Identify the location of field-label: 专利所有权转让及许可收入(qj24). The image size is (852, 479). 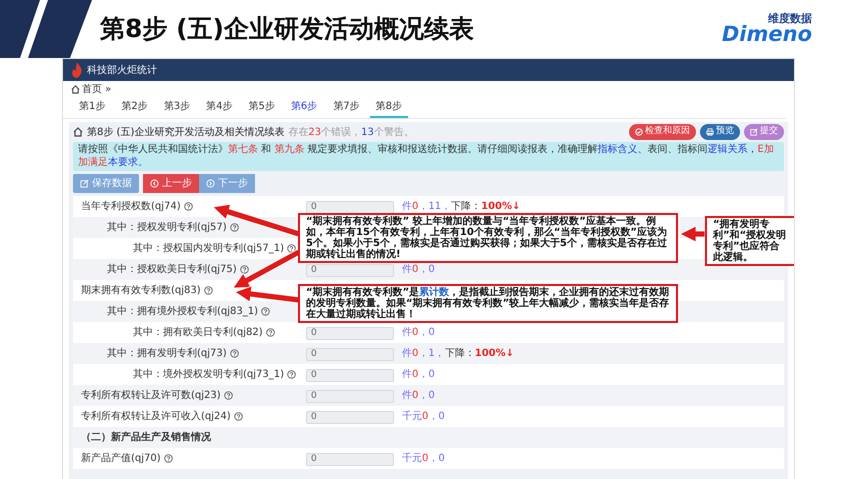
(156, 417).